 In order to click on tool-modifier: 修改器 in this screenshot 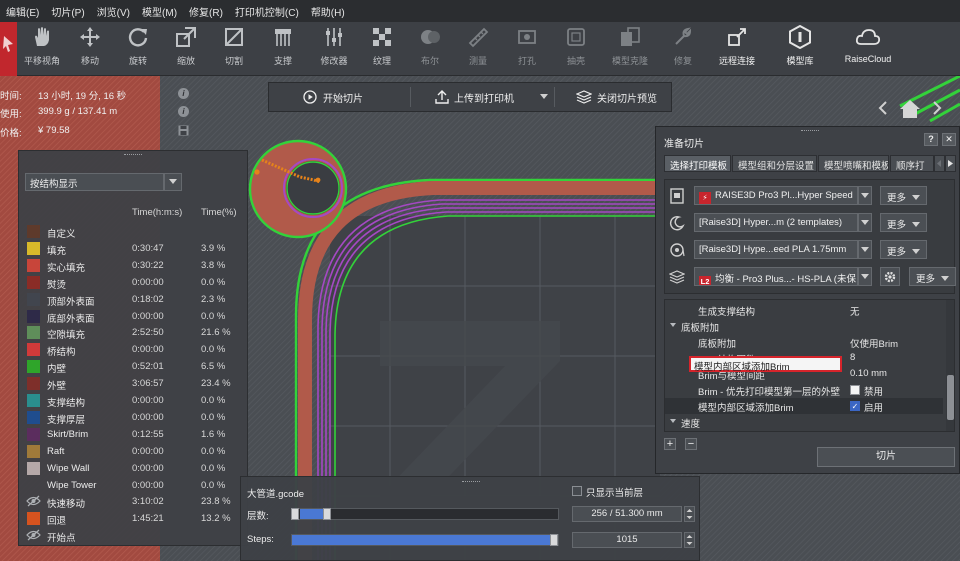, I will do `click(334, 49)`.